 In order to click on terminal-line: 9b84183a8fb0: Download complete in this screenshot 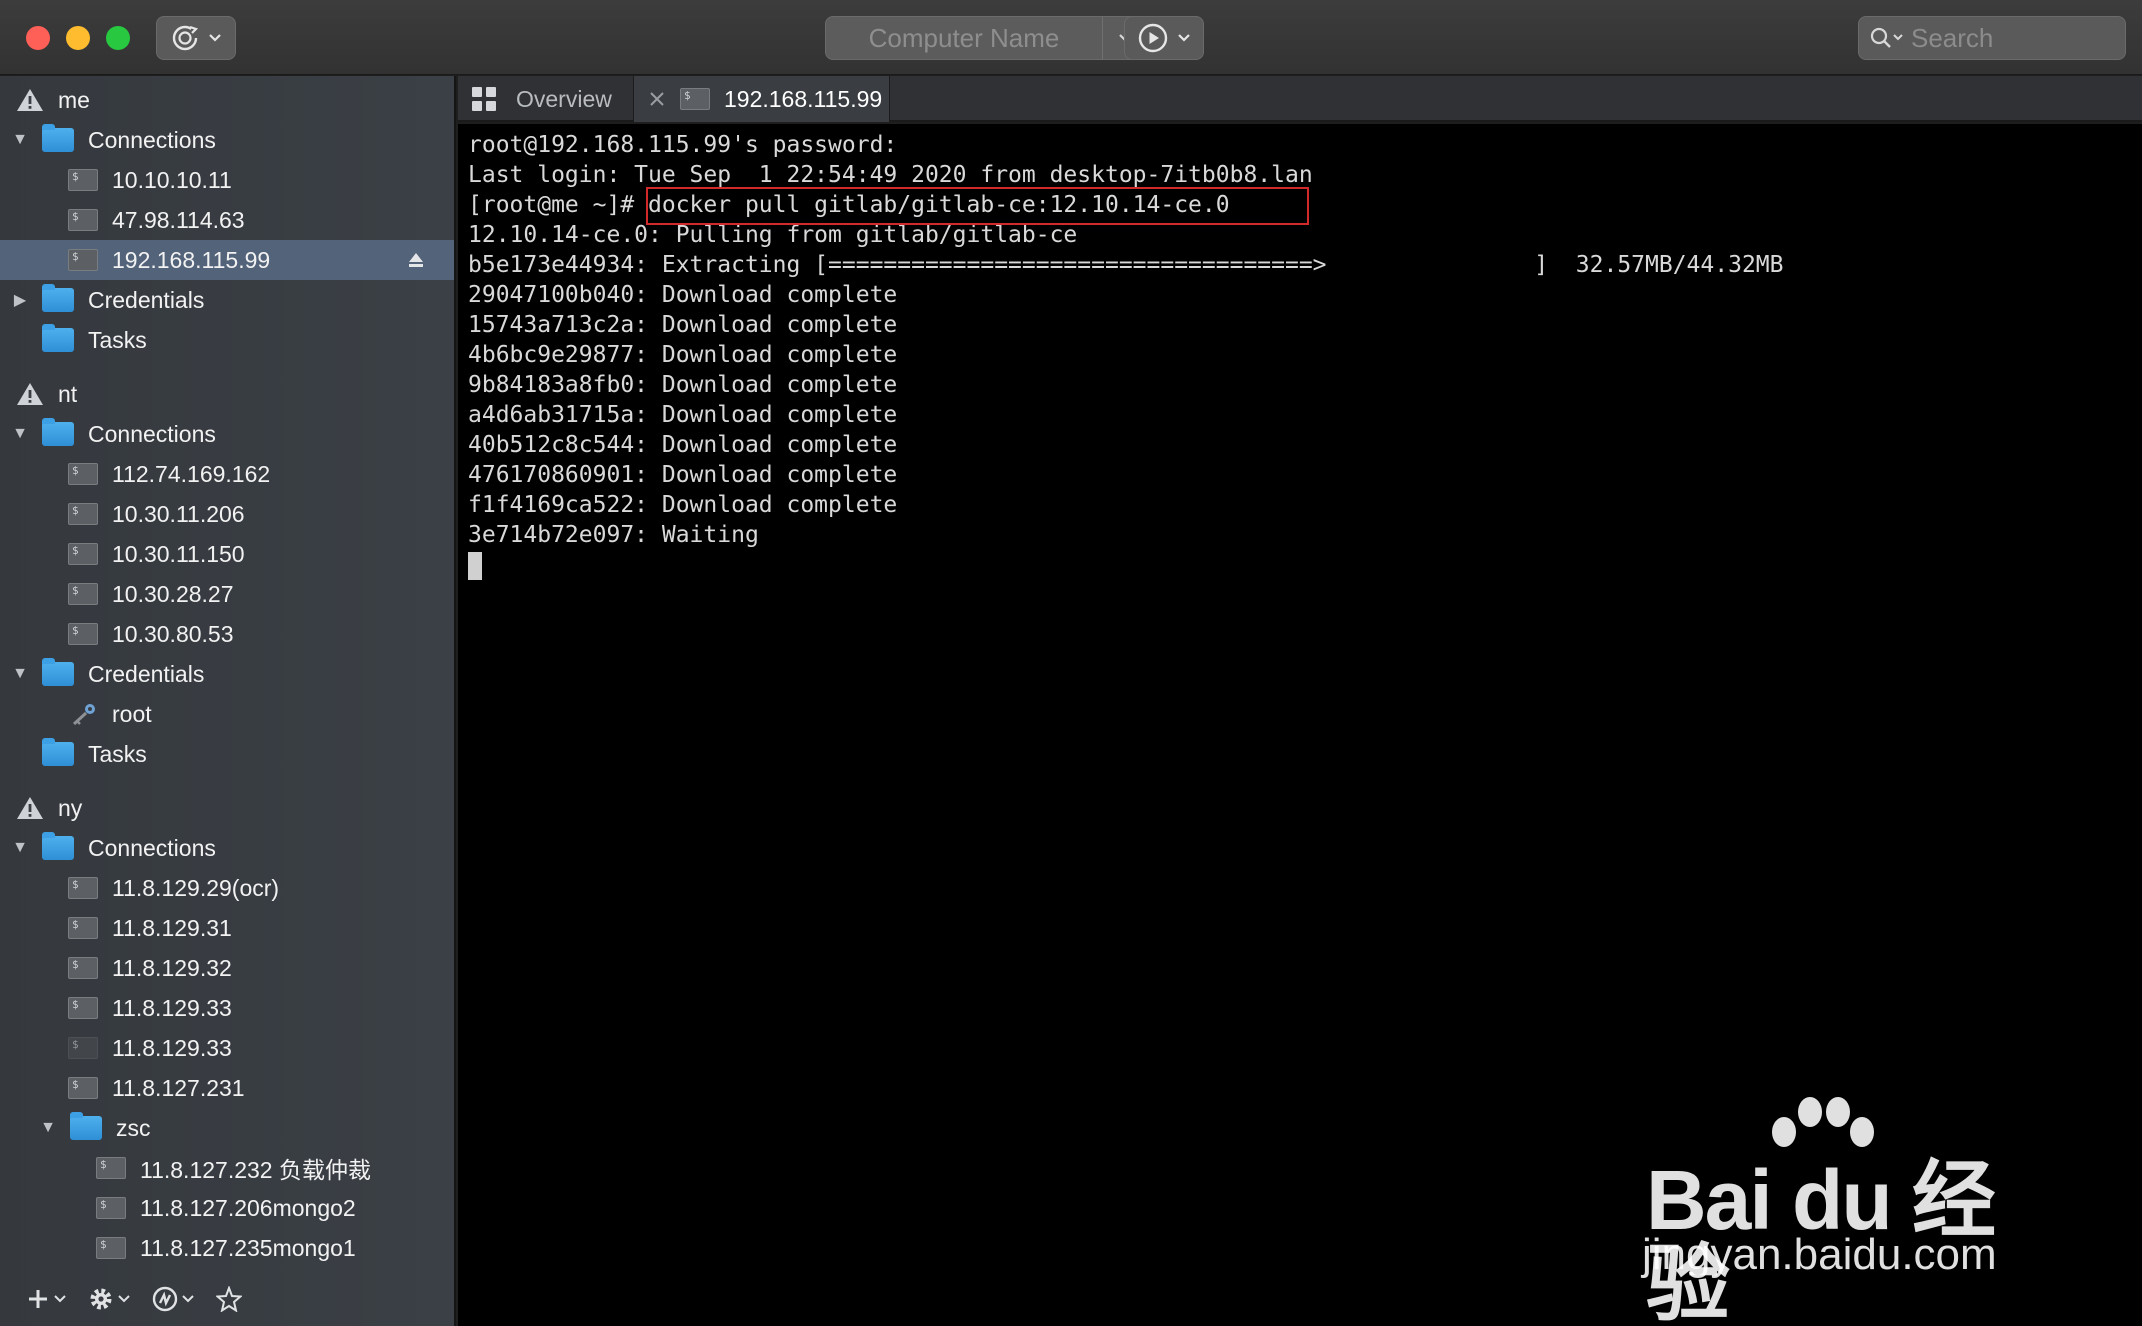, I will do `click(683, 385)`.